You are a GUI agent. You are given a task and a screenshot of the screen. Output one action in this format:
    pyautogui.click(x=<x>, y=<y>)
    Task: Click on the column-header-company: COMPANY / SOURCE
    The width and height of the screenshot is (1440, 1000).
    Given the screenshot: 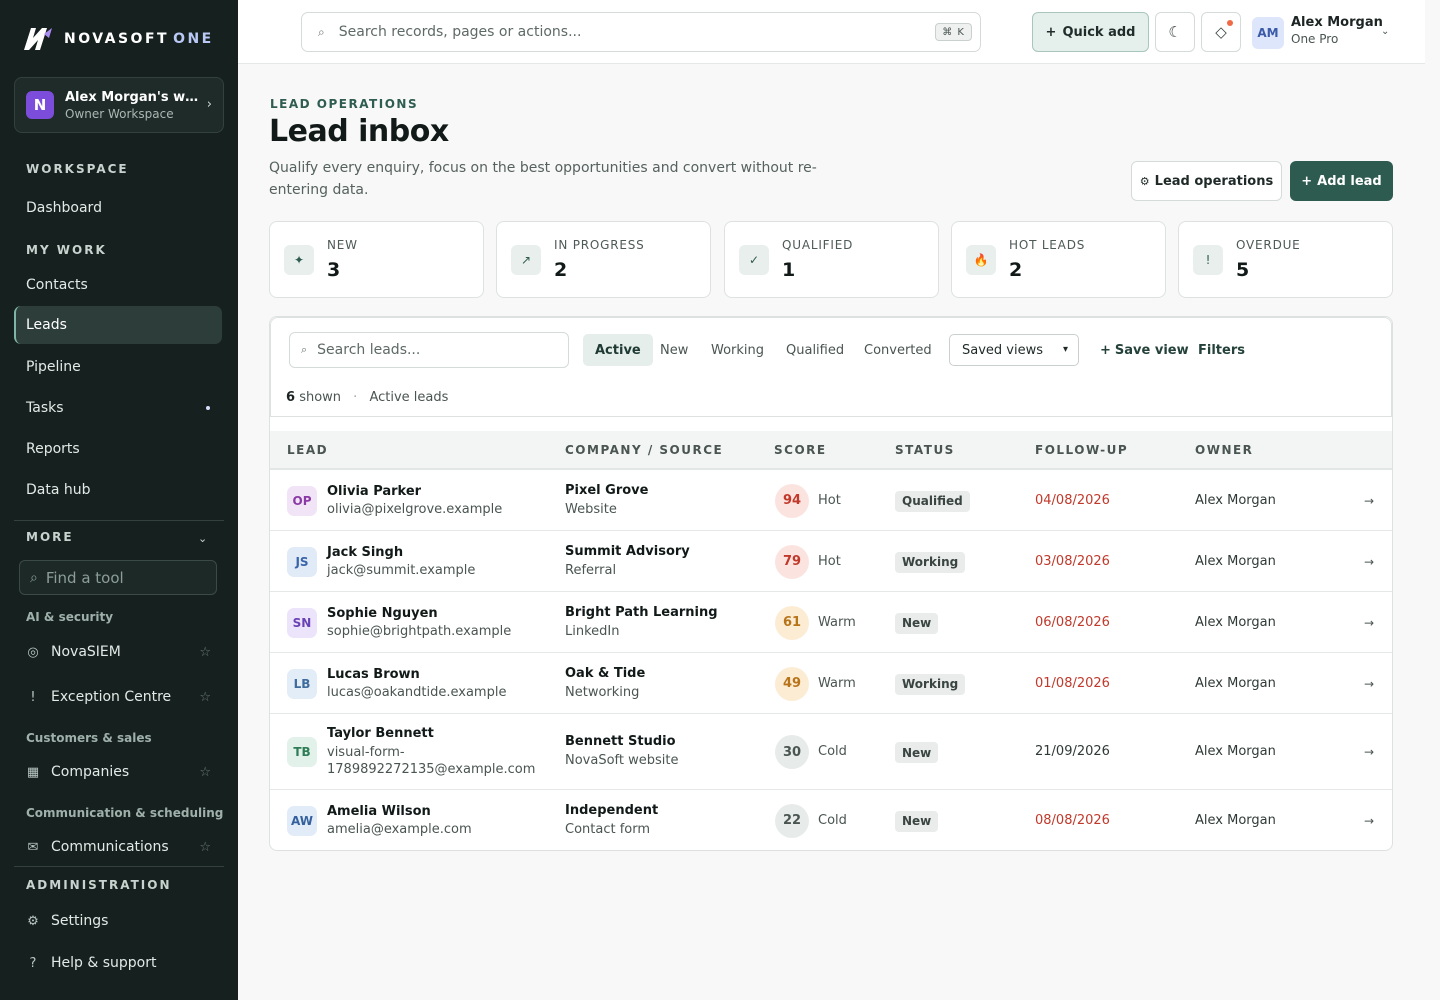 What is the action you would take?
    pyautogui.click(x=644, y=450)
    